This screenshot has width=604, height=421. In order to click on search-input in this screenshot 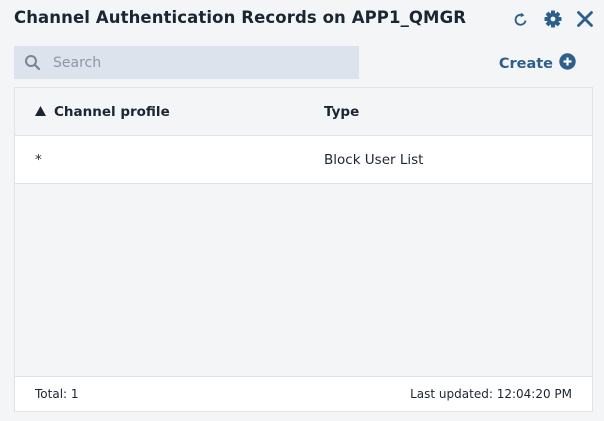, I will do `click(203, 62)`.